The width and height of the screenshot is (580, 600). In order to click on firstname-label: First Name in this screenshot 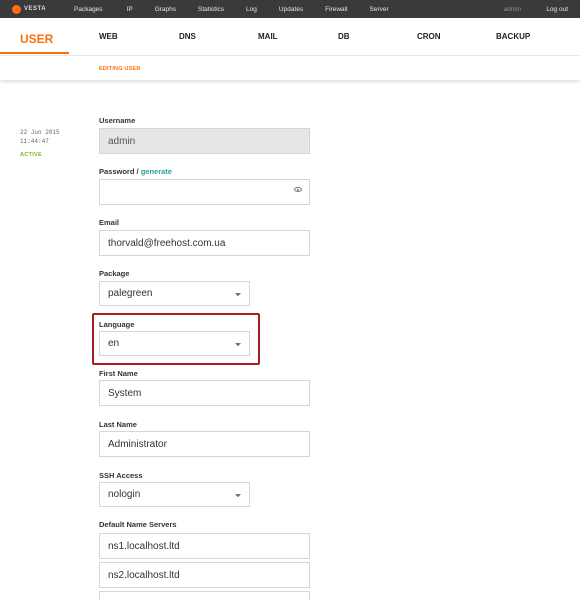, I will do `click(118, 373)`.